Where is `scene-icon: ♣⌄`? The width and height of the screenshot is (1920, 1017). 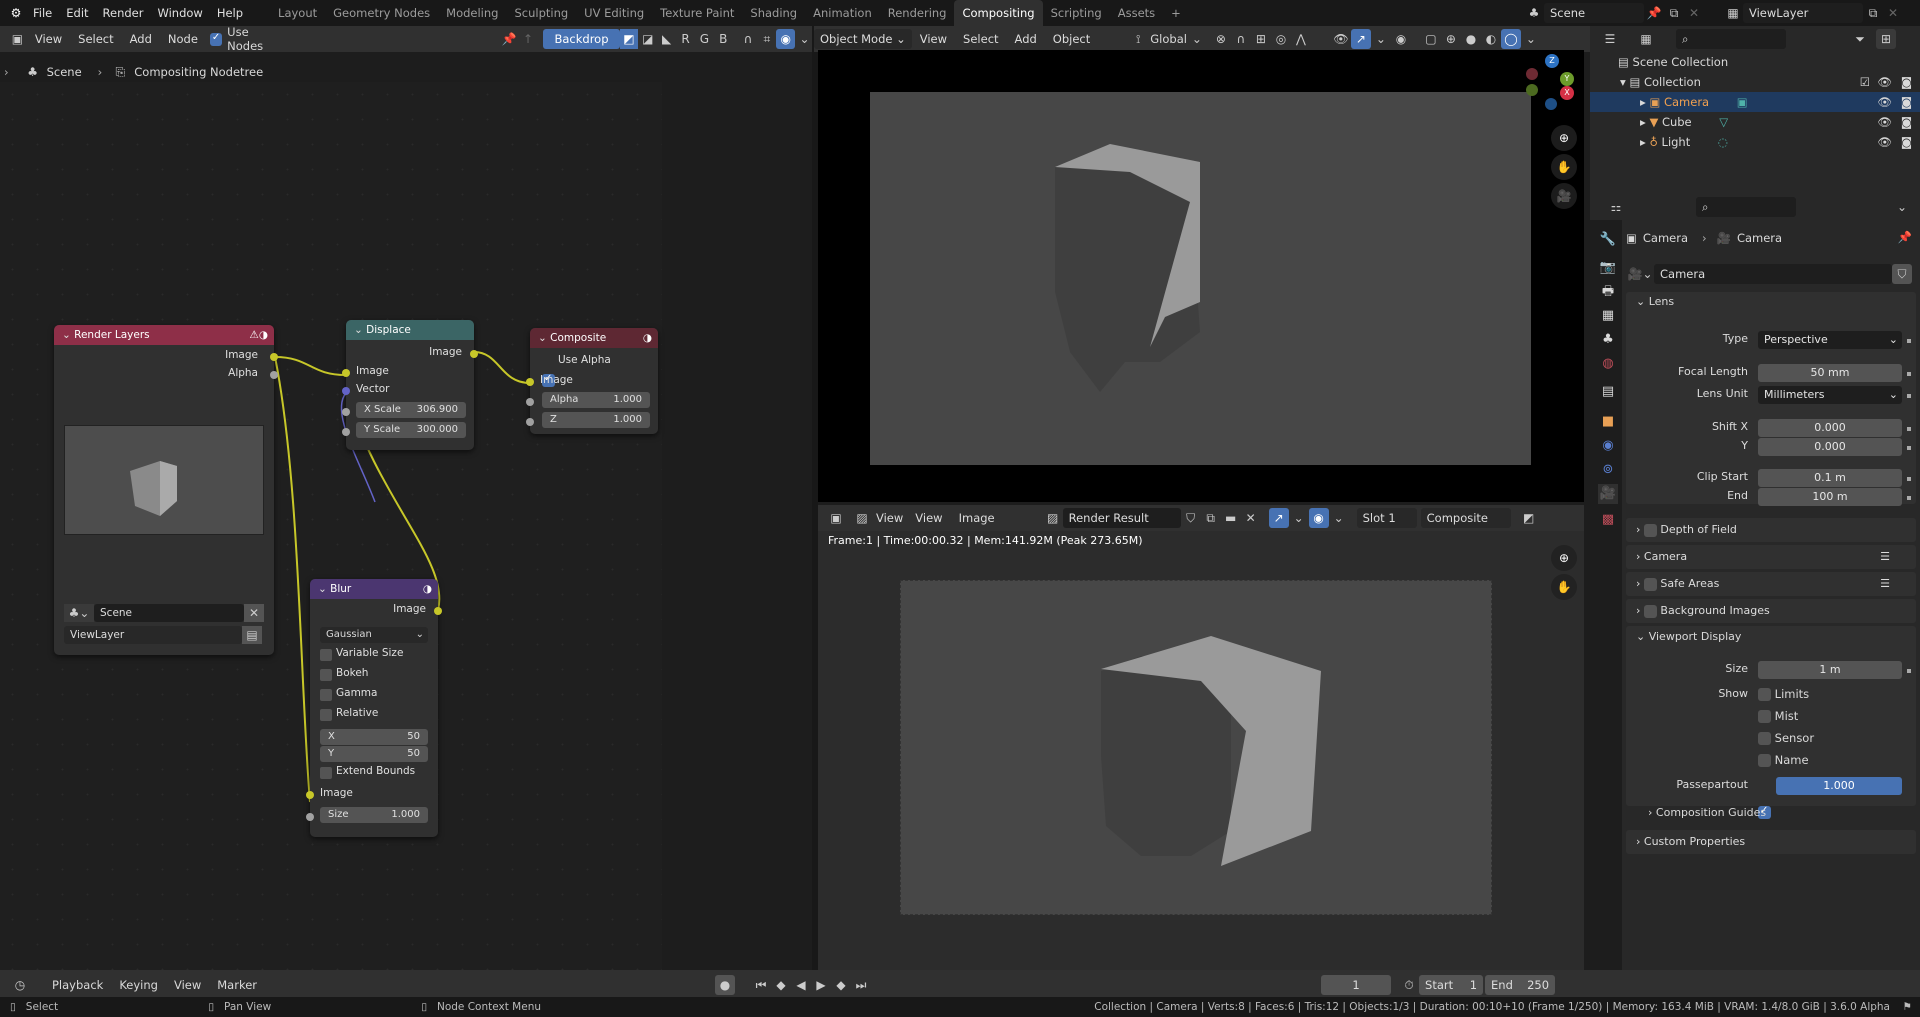
scene-icon: ♣⌄ is located at coordinates (79, 613).